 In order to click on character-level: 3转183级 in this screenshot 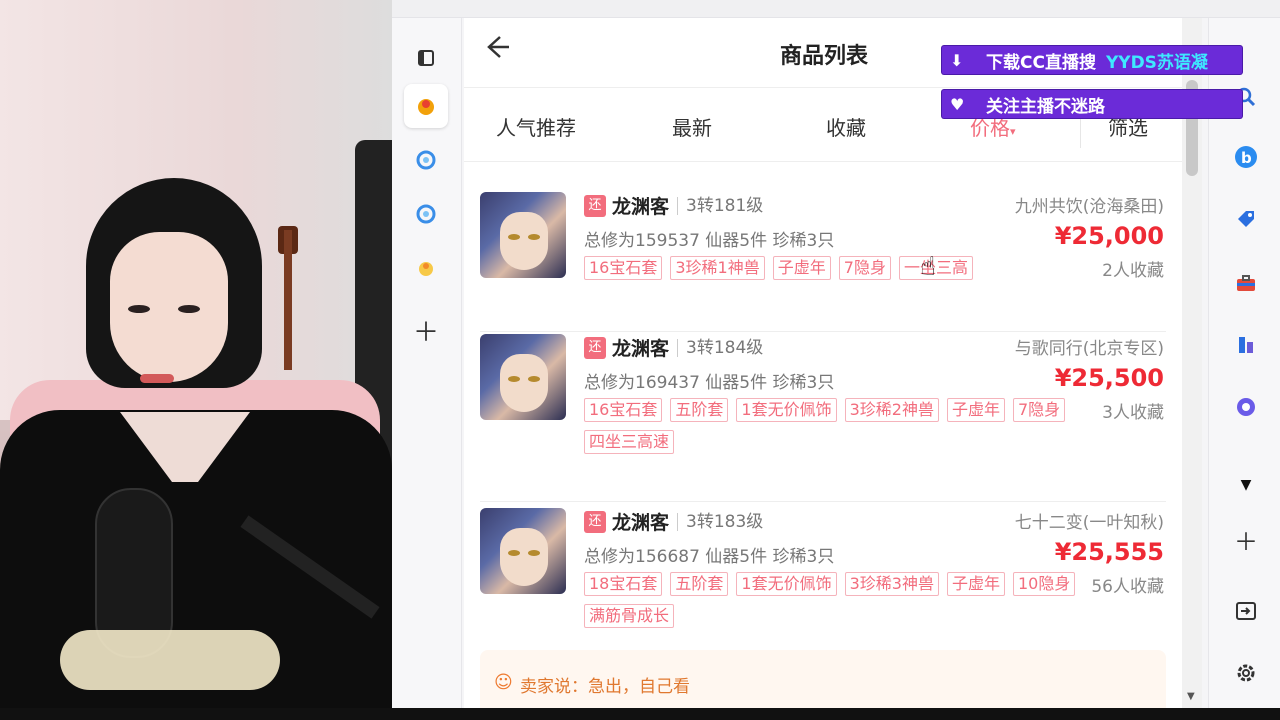, I will do `click(720, 521)`.